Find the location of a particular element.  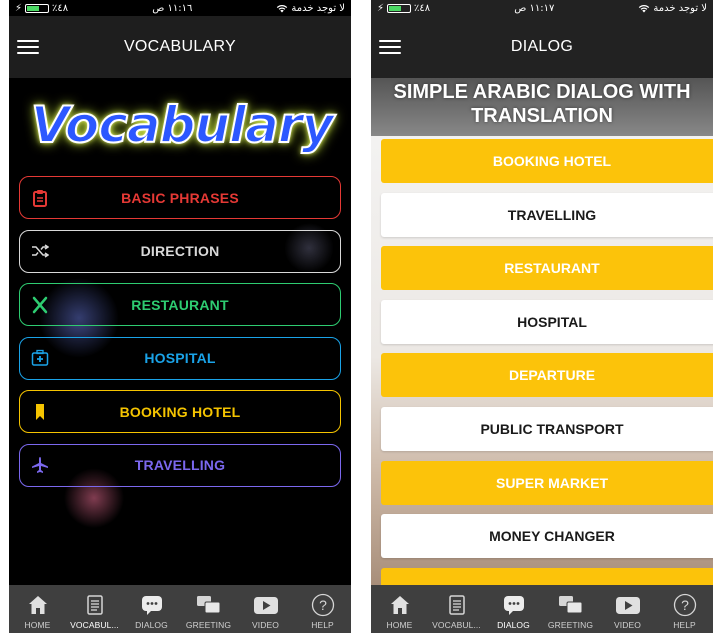

vocabulary-category-label: HOSPITAL is located at coordinates (180, 358).